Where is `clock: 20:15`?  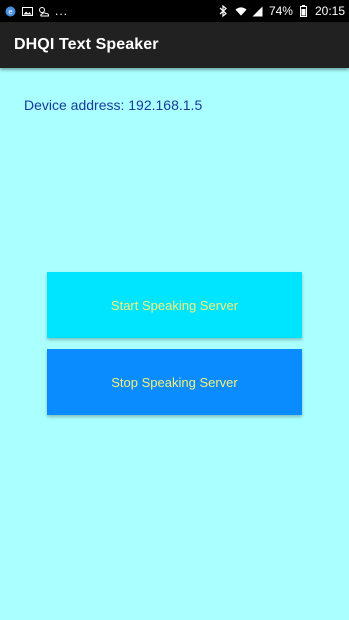 clock: 20:15 is located at coordinates (329, 11).